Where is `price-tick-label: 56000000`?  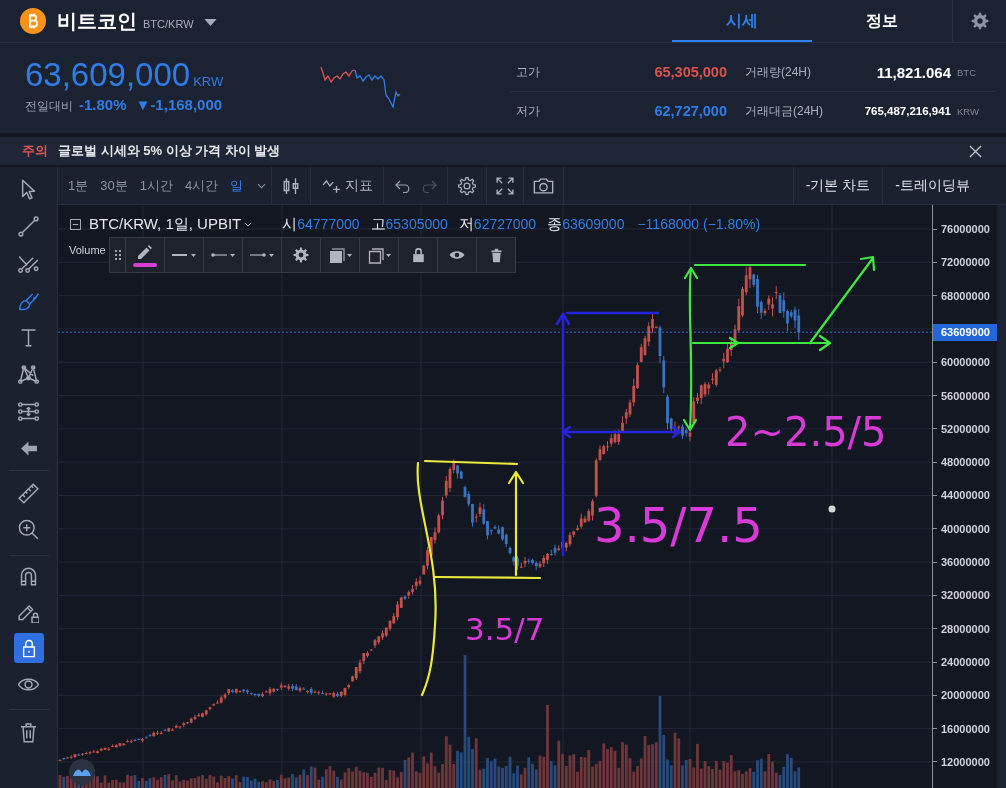 price-tick-label: 56000000 is located at coordinates (965, 395).